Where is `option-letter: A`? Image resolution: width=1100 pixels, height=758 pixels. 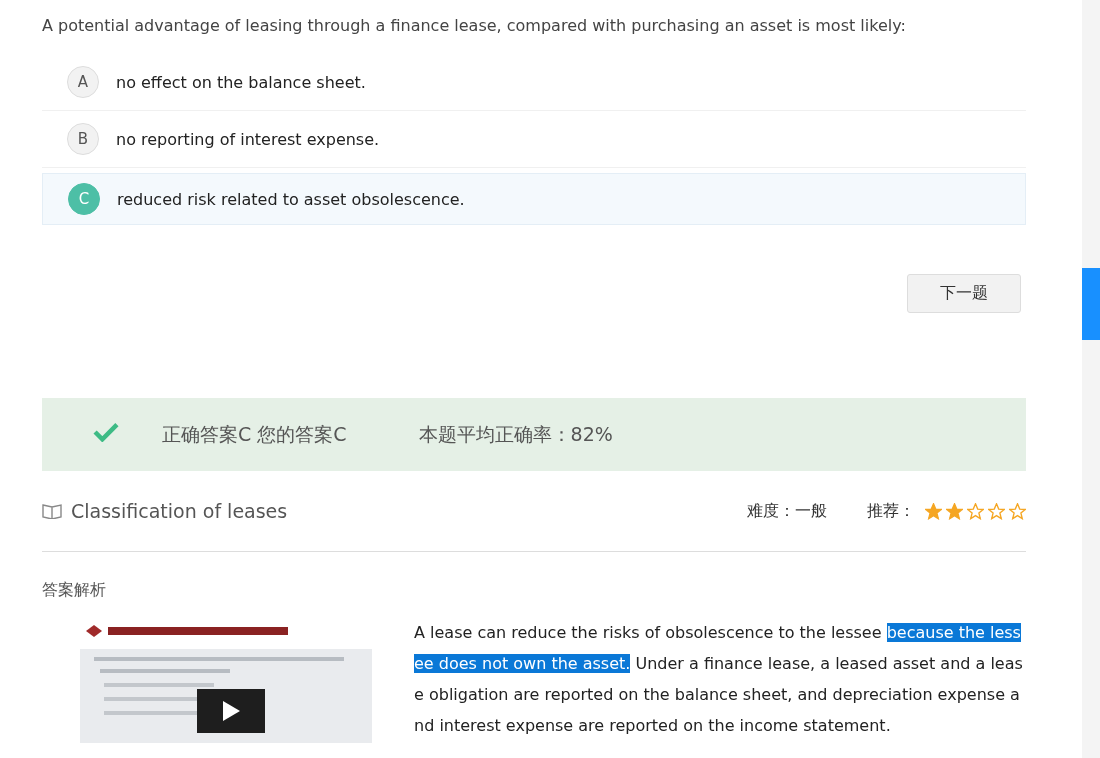 option-letter: A is located at coordinates (83, 82).